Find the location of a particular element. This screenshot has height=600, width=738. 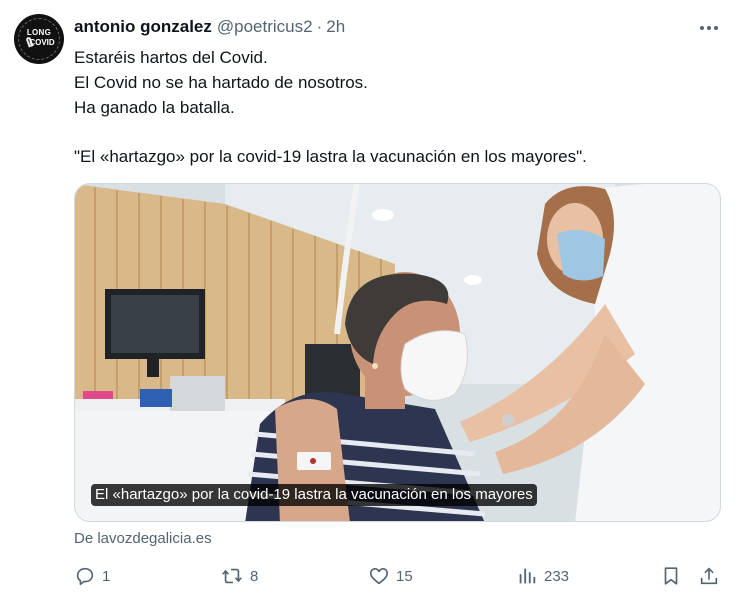

tweet-line: El Covid no se ha hartado de nosotros. is located at coordinates (221, 82).